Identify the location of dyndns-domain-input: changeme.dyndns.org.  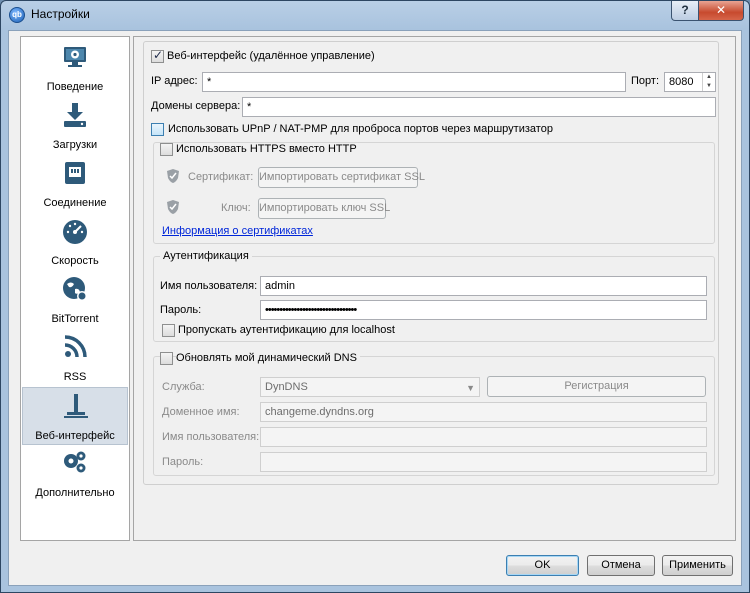
(483, 412).